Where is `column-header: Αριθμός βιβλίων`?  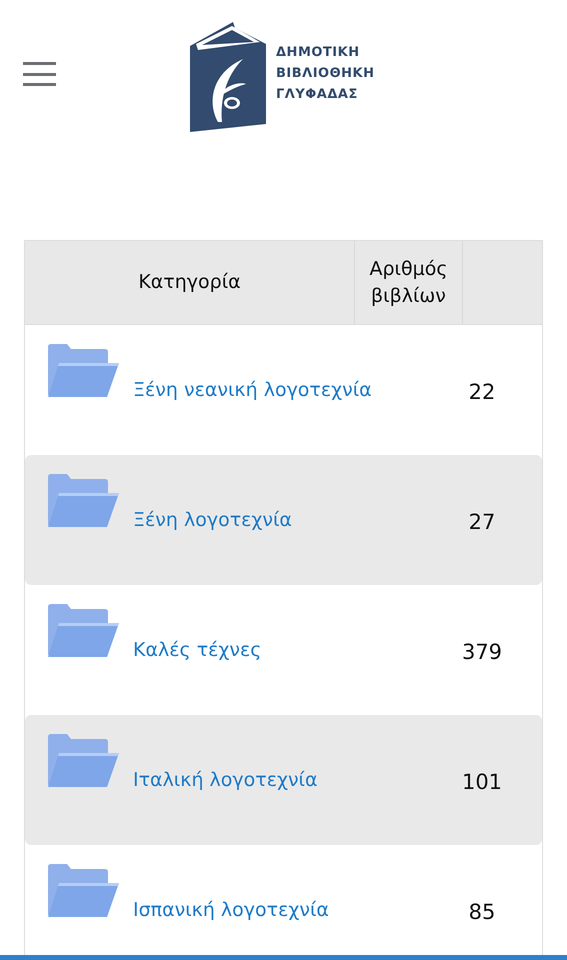
column-header: Αριθμός βιβλίων is located at coordinates (408, 282).